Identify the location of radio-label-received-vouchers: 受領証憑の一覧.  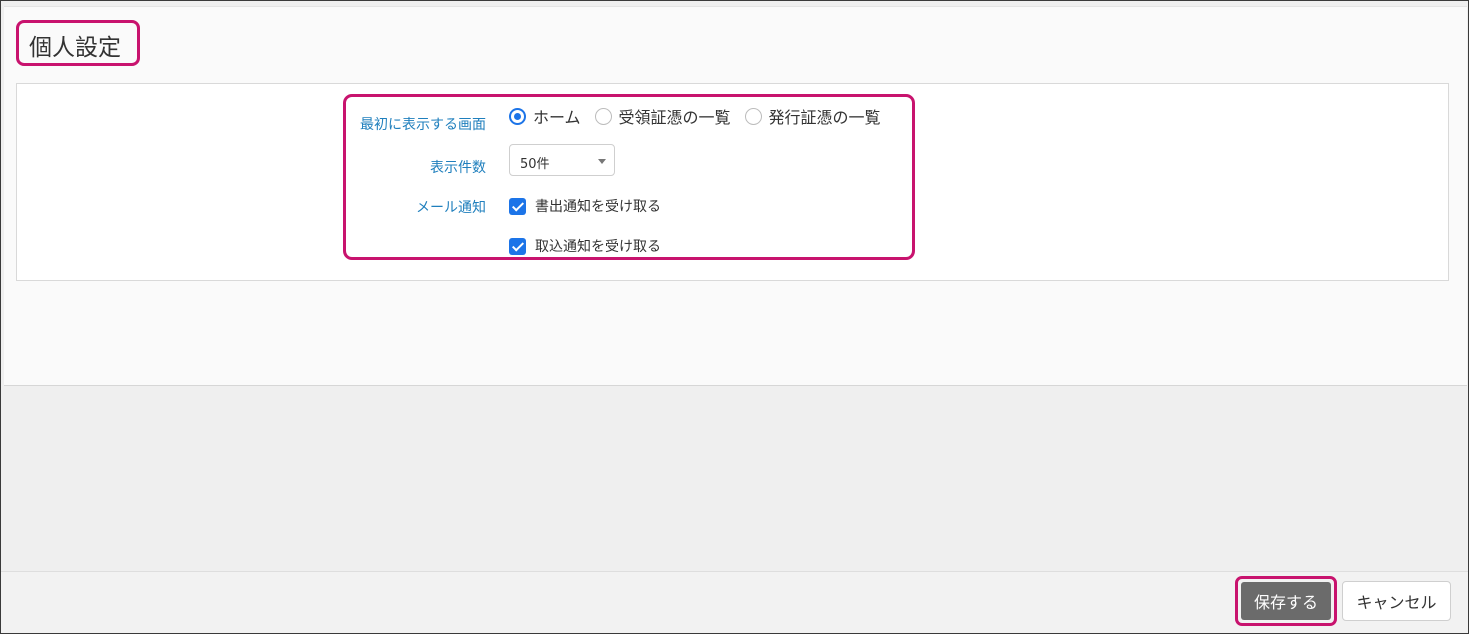
(674, 117).